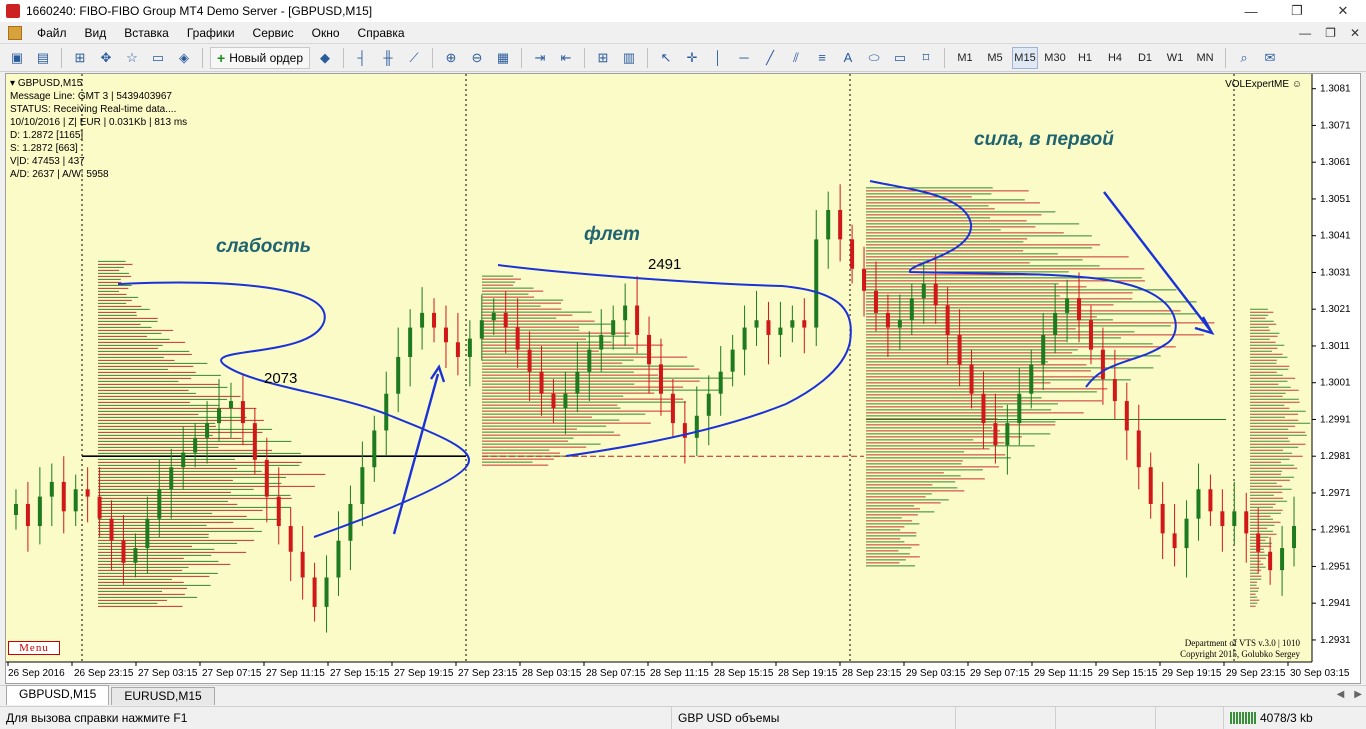 This screenshot has width=1366, height=729. Describe the element at coordinates (1251, 11) in the screenshot. I see `minimize-button: —` at that location.